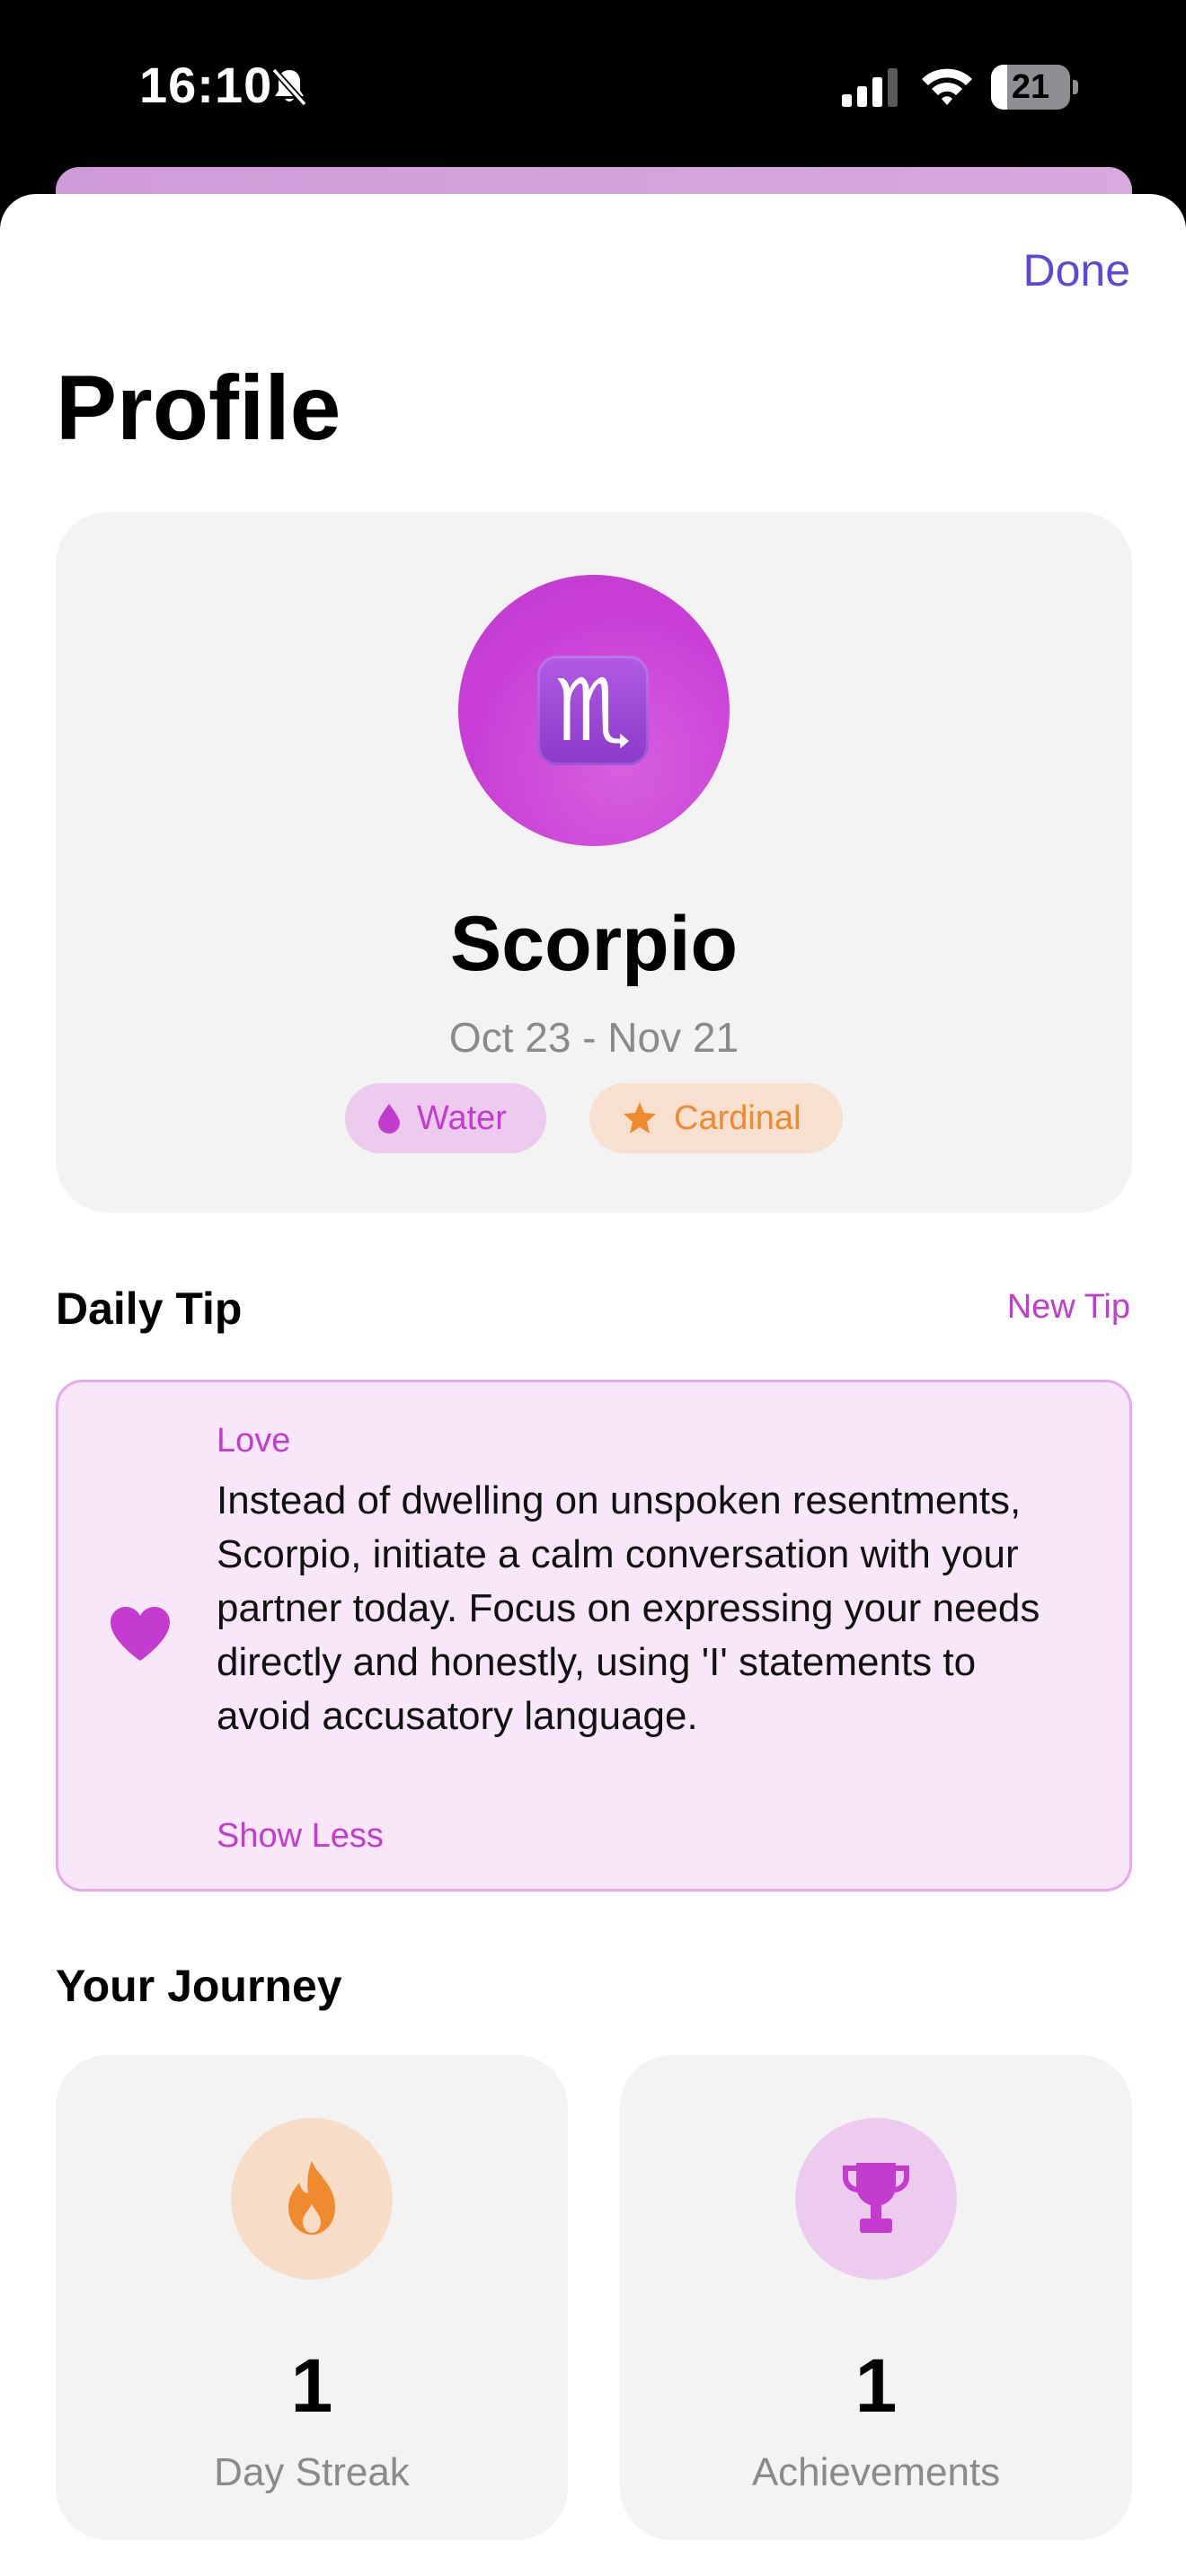  What do you see at coordinates (593, 85) in the screenshot?
I see `status-bar: 16:10 21` at bounding box center [593, 85].